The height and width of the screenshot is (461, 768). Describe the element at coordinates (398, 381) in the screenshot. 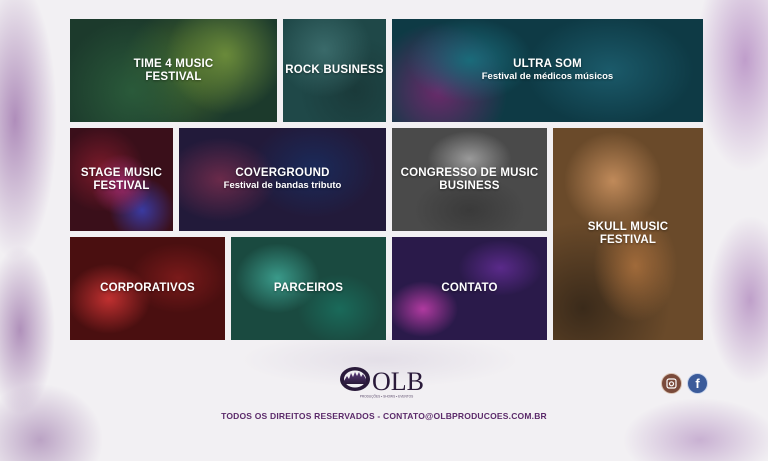

I see `logo-text: OLB` at that location.